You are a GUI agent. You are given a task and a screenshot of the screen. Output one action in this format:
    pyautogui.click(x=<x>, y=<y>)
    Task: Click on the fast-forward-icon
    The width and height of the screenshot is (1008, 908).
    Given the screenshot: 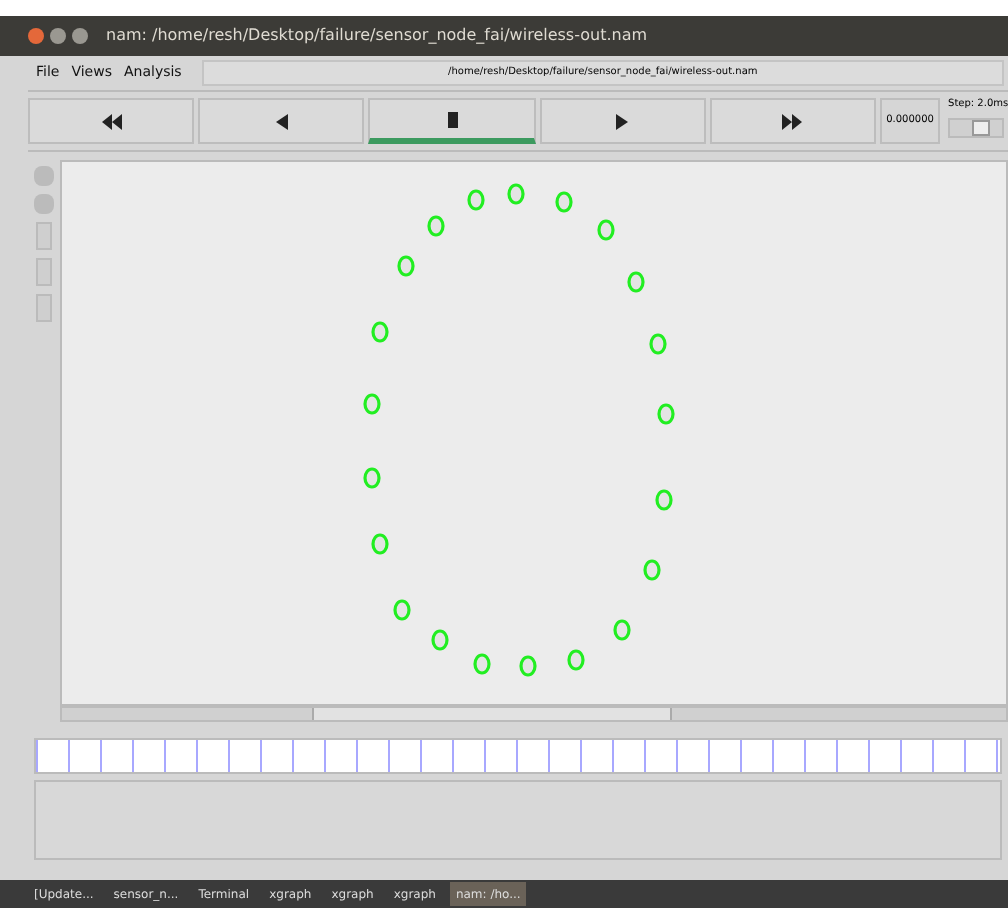 What is the action you would take?
    pyautogui.click(x=792, y=121)
    